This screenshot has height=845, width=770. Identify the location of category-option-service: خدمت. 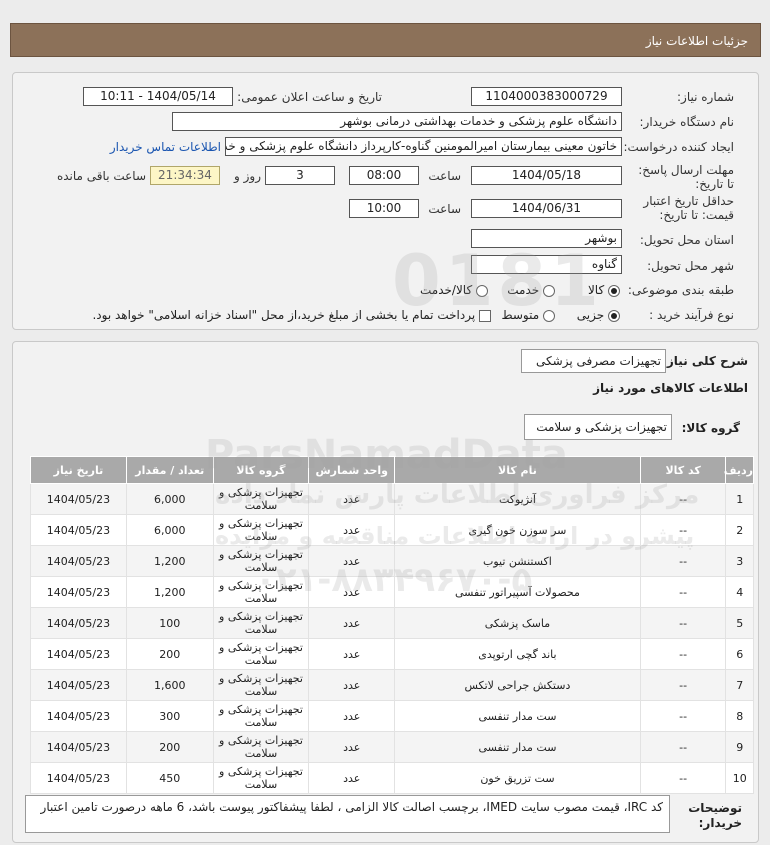
(531, 290).